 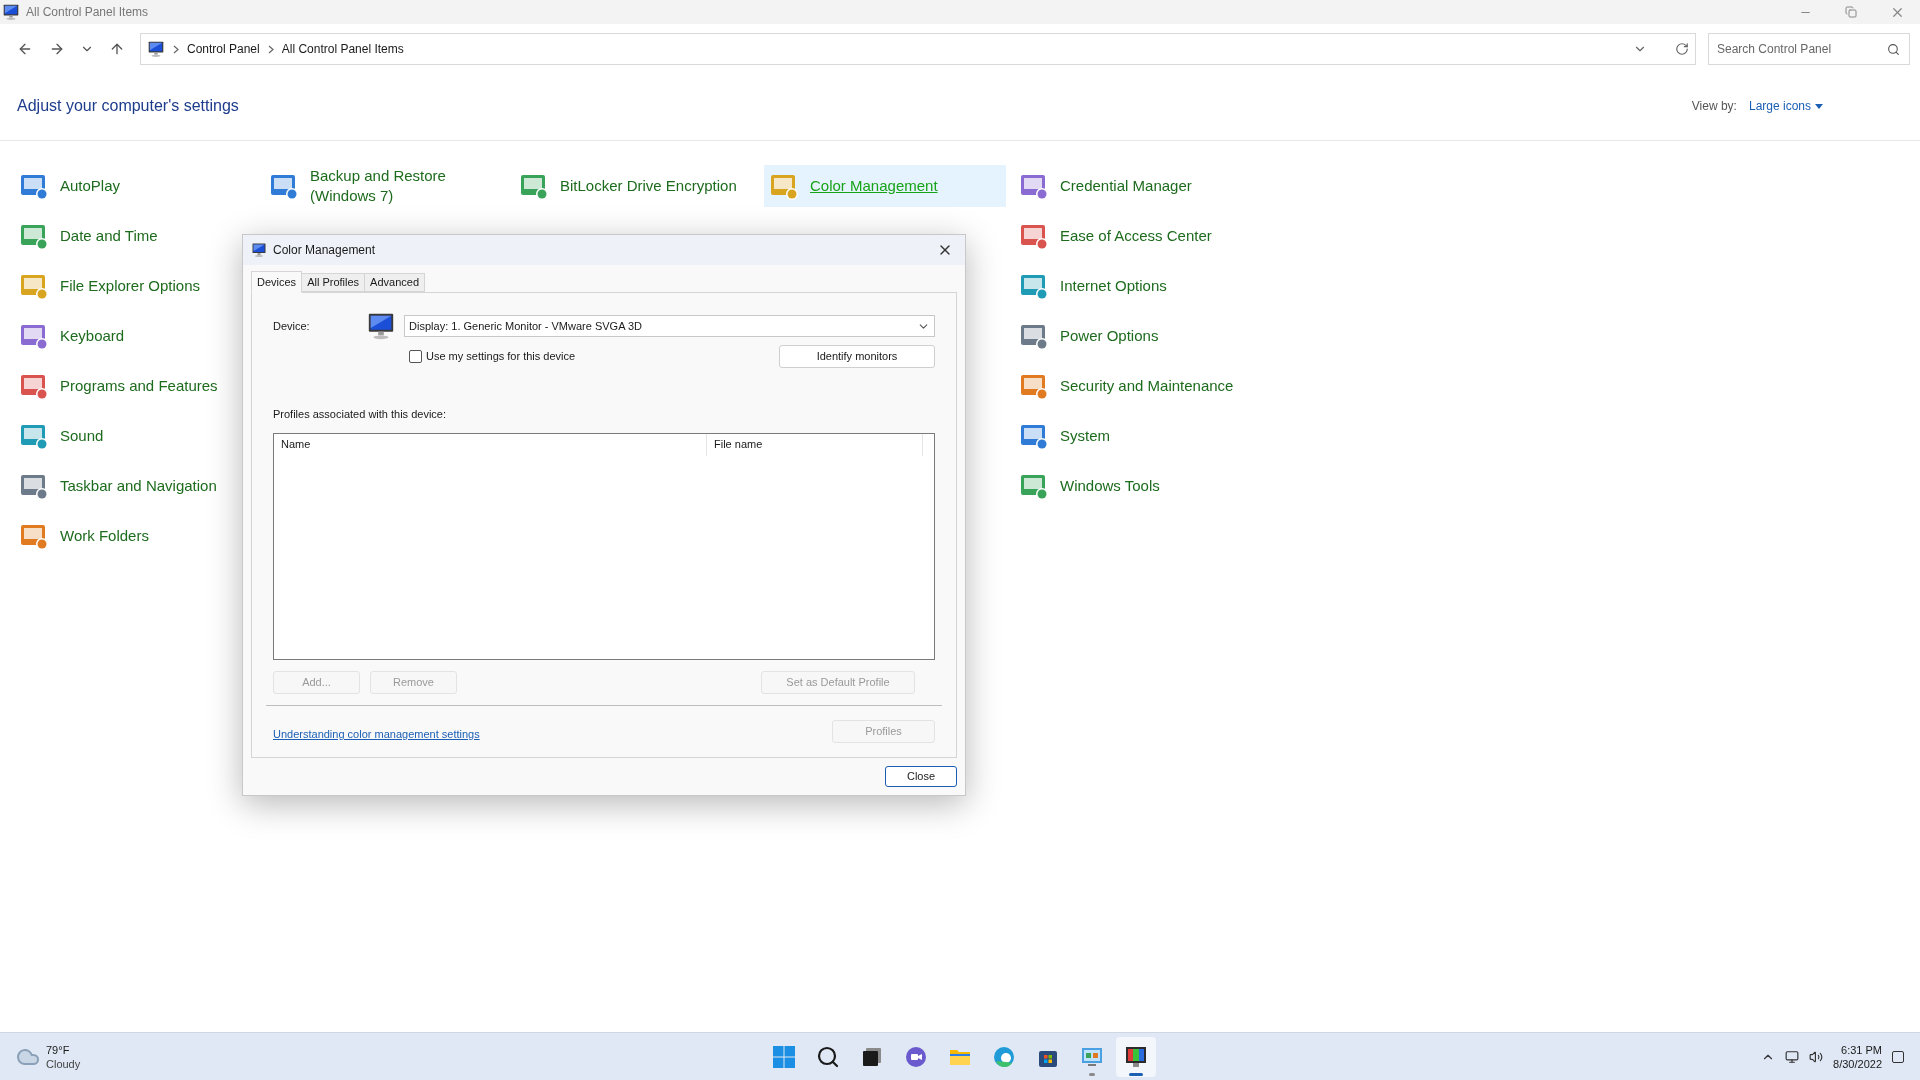 I want to click on dialog-tab: Devices, so click(x=277, y=282).